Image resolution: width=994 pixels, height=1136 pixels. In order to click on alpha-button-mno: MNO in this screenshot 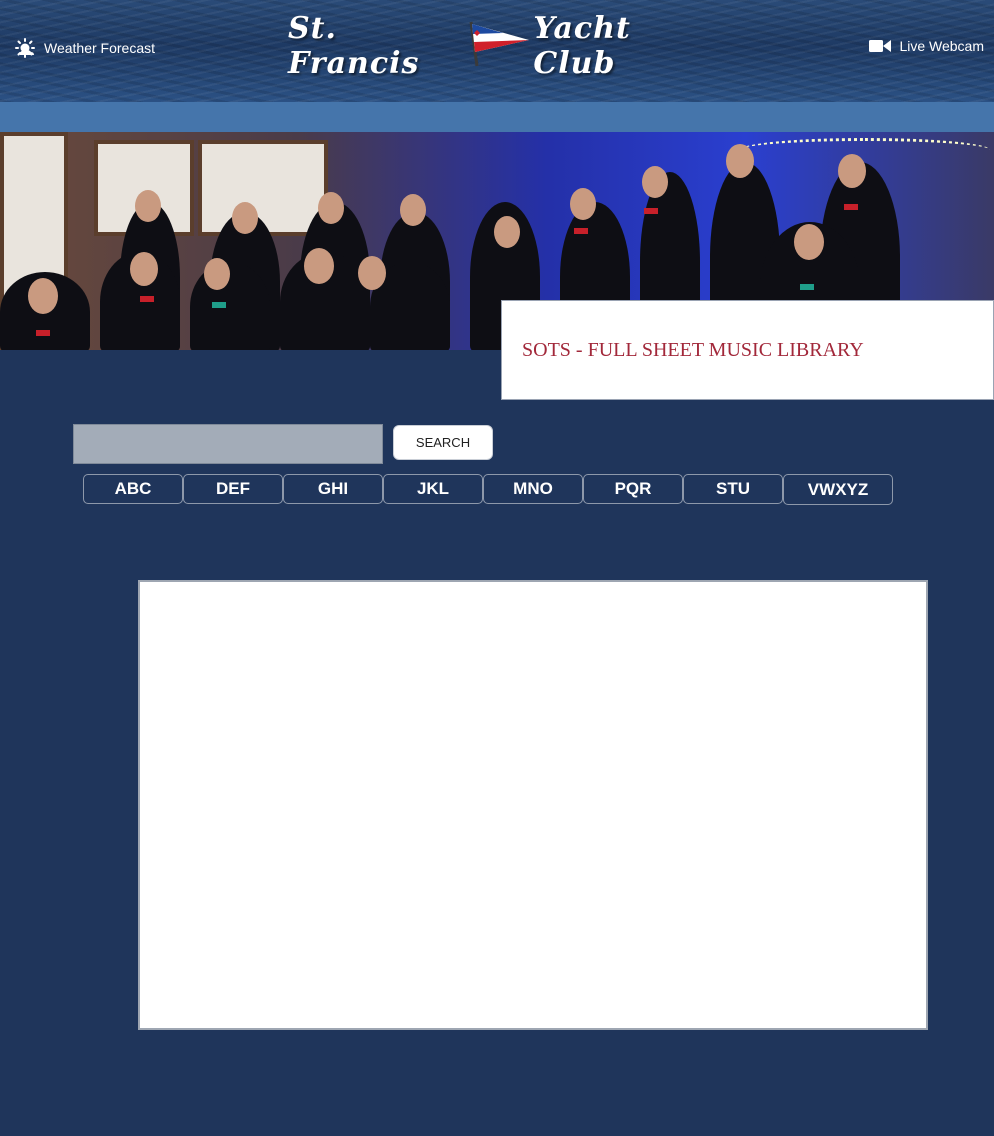, I will do `click(533, 489)`.